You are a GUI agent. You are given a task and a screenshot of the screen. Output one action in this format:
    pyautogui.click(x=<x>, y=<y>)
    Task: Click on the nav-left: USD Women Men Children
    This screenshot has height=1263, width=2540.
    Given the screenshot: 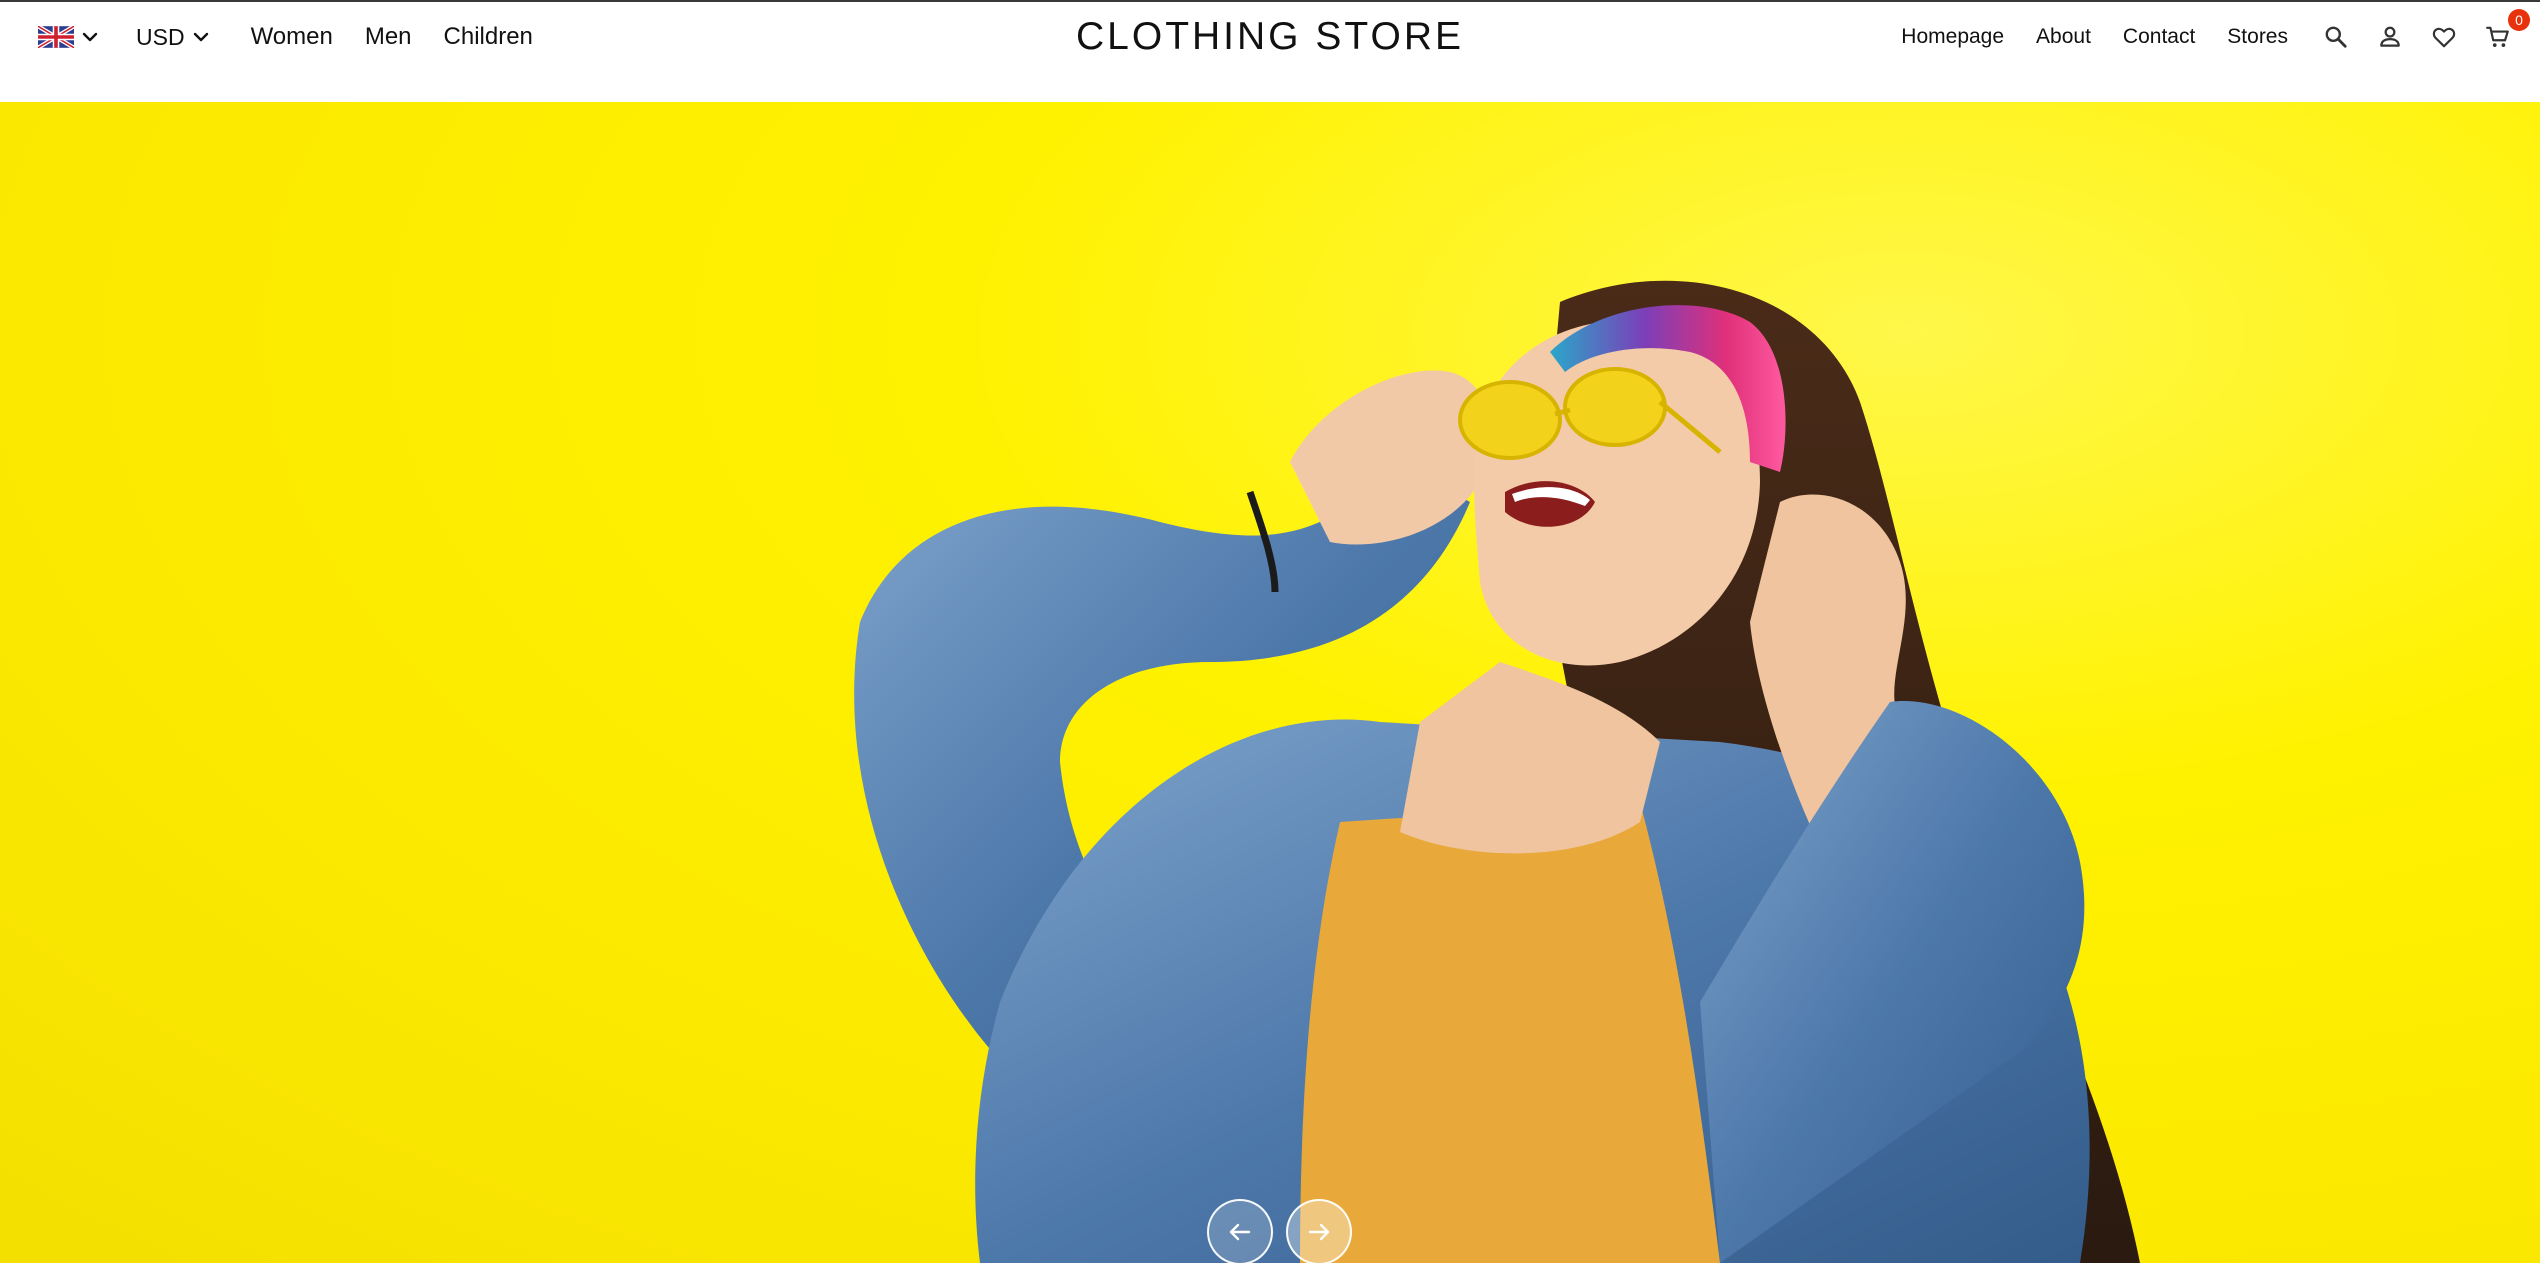 What is the action you would take?
    pyautogui.click(x=285, y=37)
    